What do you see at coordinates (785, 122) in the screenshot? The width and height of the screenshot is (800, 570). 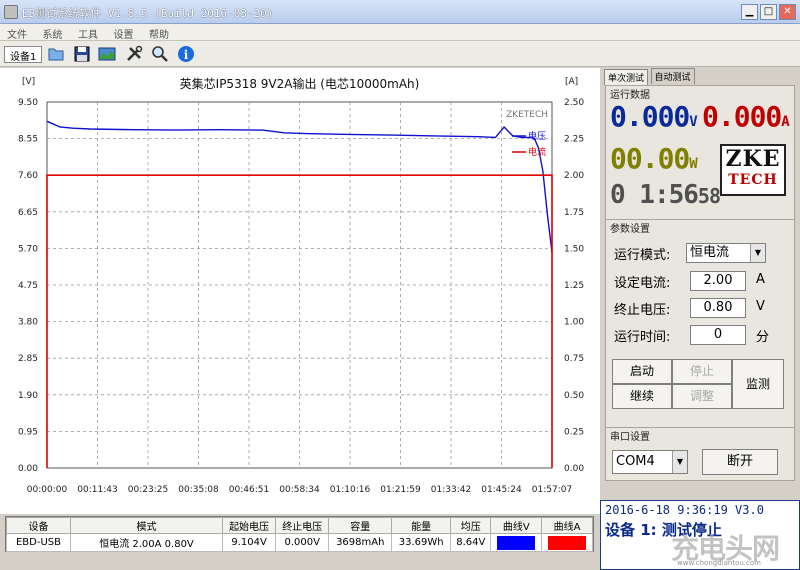 I see `current-unit: A` at bounding box center [785, 122].